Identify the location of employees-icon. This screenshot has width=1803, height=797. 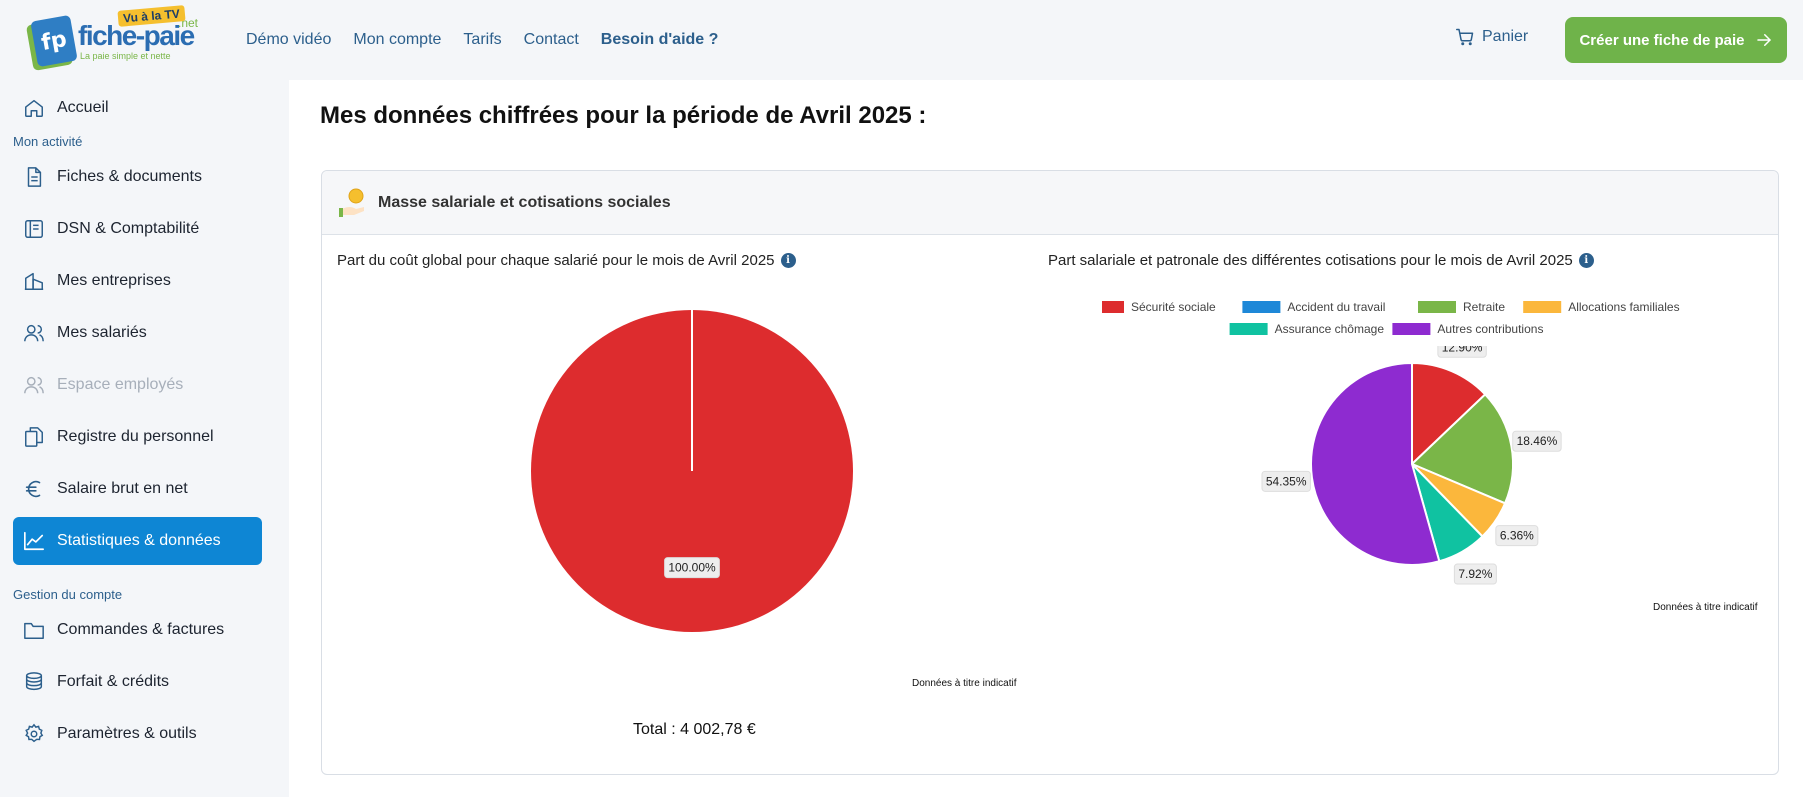
(34, 385).